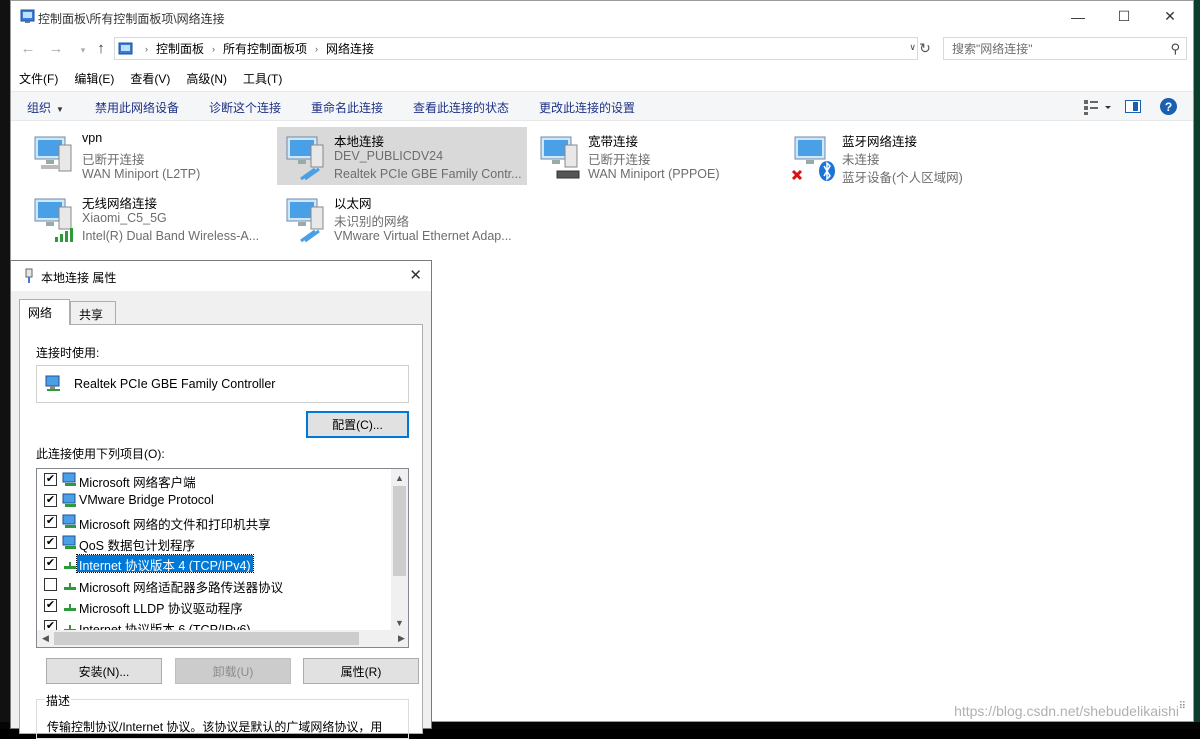 Image resolution: width=1200 pixels, height=739 pixels. I want to click on list-item: ✔ Microsoft 网络客户端, so click(214, 479).